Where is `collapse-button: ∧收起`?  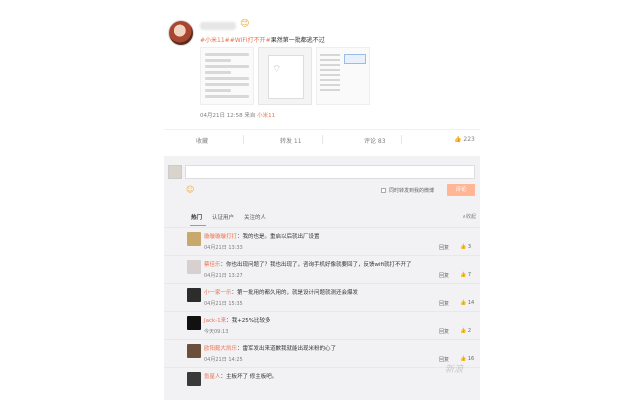 collapse-button: ∧收起 is located at coordinates (469, 216).